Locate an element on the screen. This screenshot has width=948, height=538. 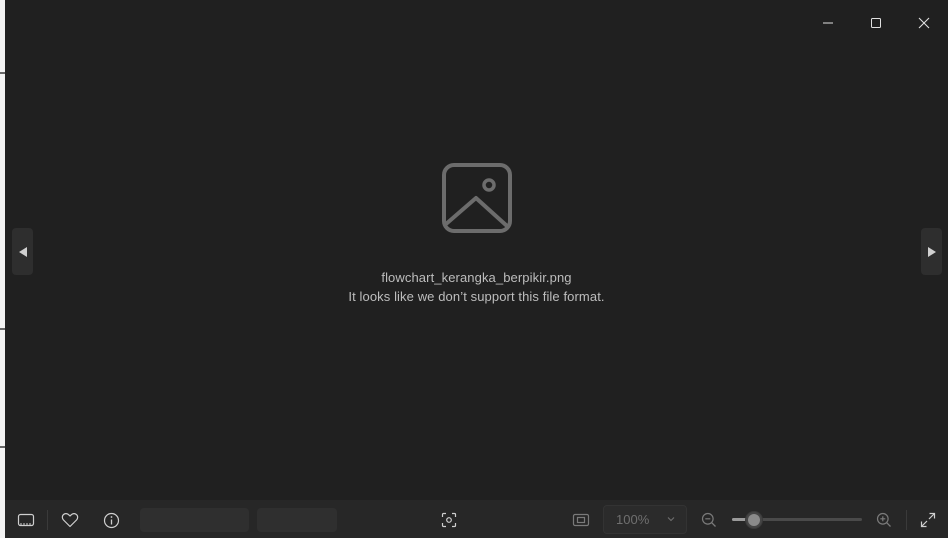
info-icon is located at coordinates (111, 520).